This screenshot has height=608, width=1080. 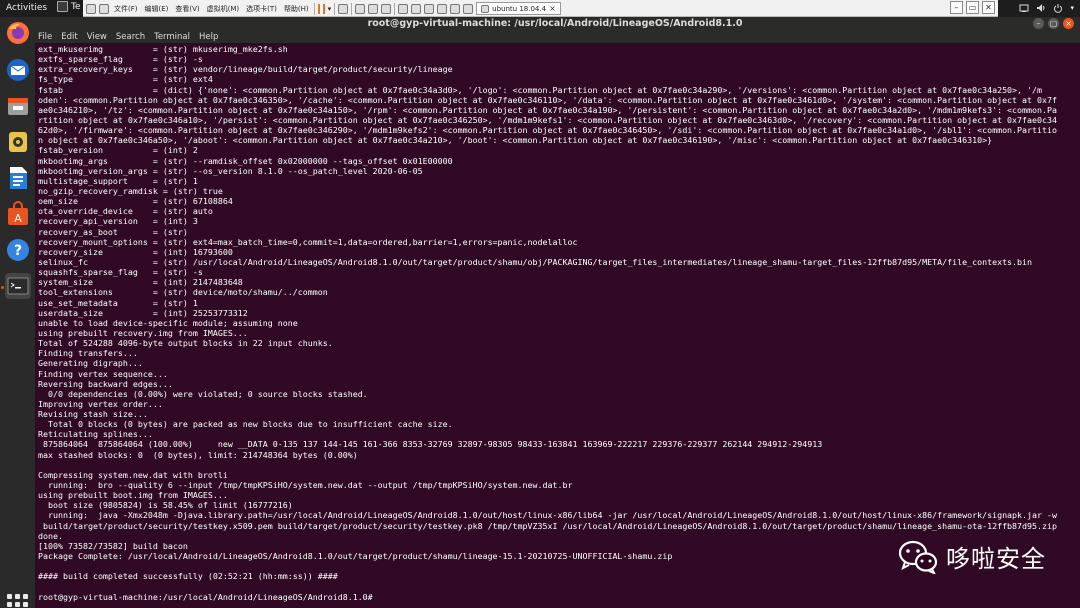 What do you see at coordinates (118, 180) in the screenshot?
I see `terminal-line: multistage_support = (str) 1` at bounding box center [118, 180].